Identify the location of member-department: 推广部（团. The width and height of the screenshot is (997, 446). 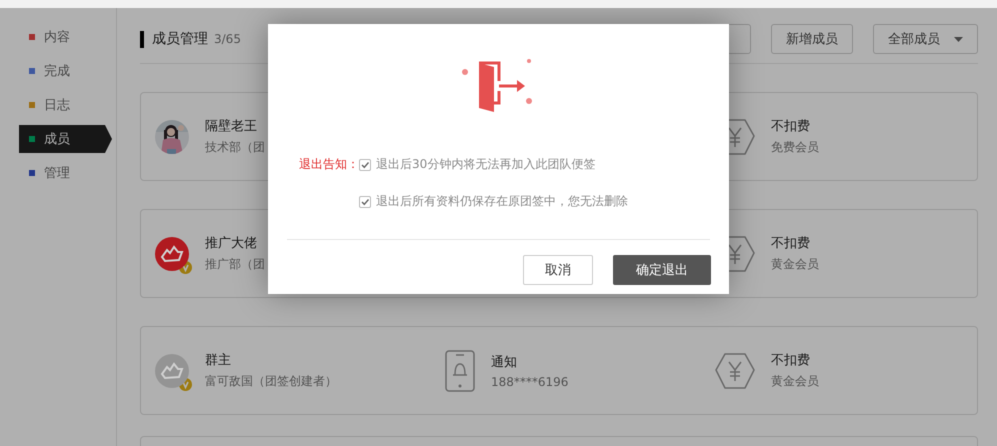
(235, 264).